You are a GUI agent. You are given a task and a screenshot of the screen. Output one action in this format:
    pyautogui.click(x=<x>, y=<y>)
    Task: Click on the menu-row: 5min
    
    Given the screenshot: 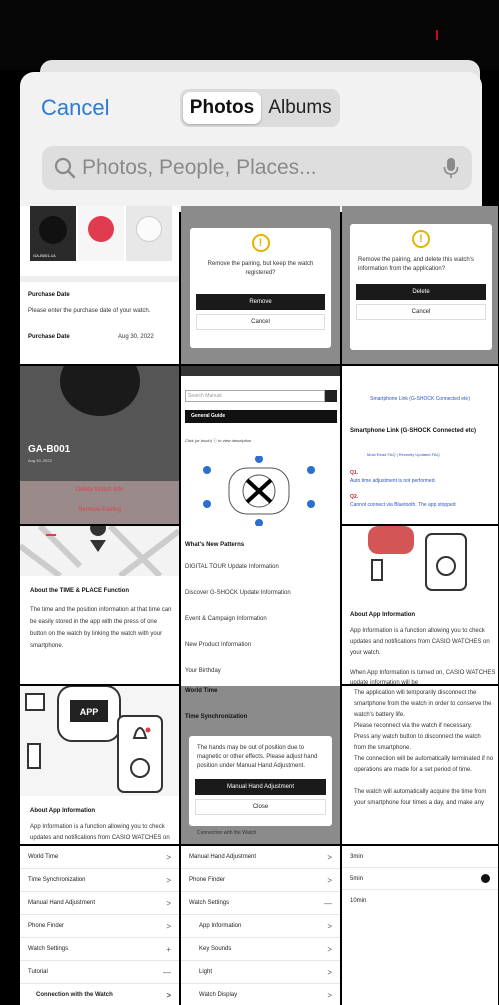 What is the action you would take?
    pyautogui.click(x=420, y=879)
    